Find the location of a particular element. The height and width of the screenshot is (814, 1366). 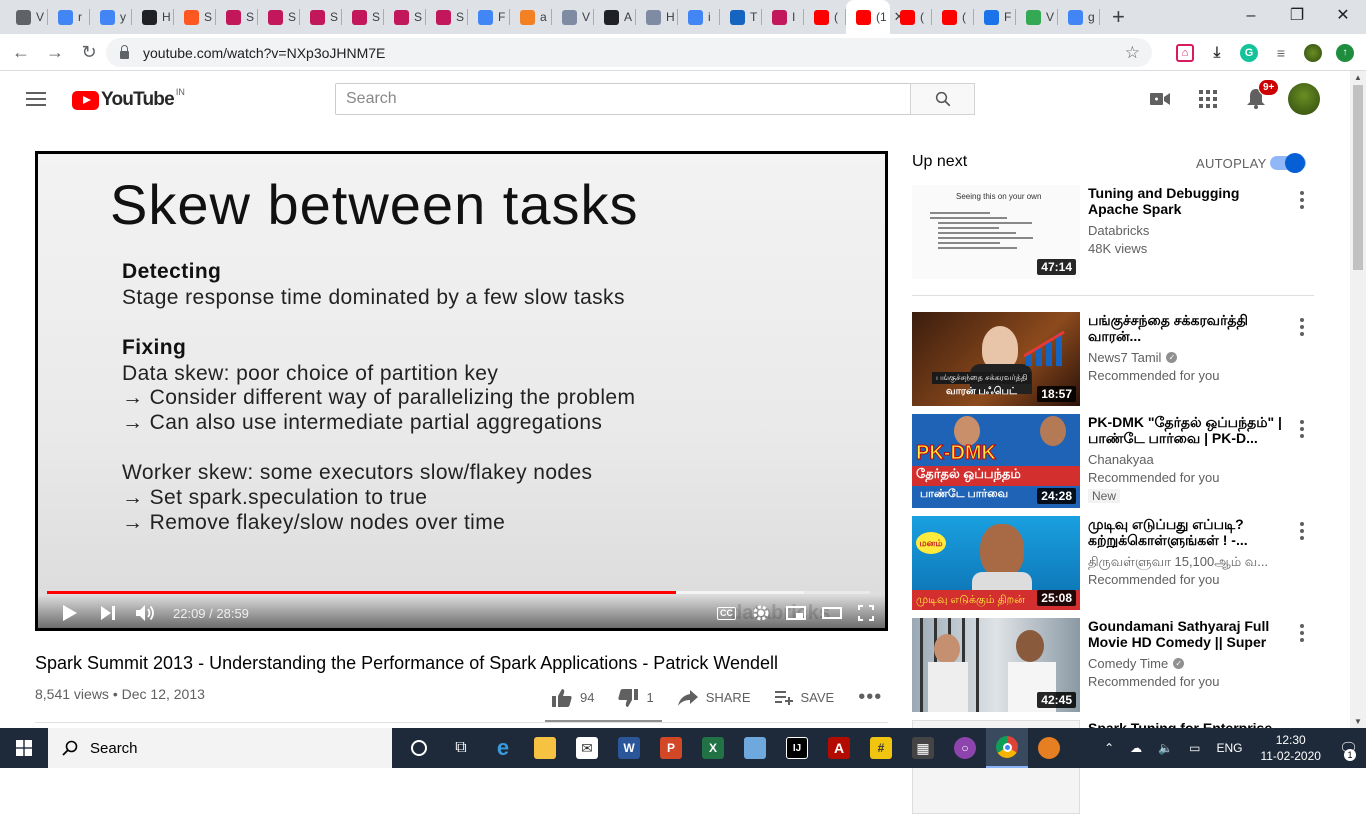

page-scrollbar: ▲ ▼ is located at coordinates (1358, 399).